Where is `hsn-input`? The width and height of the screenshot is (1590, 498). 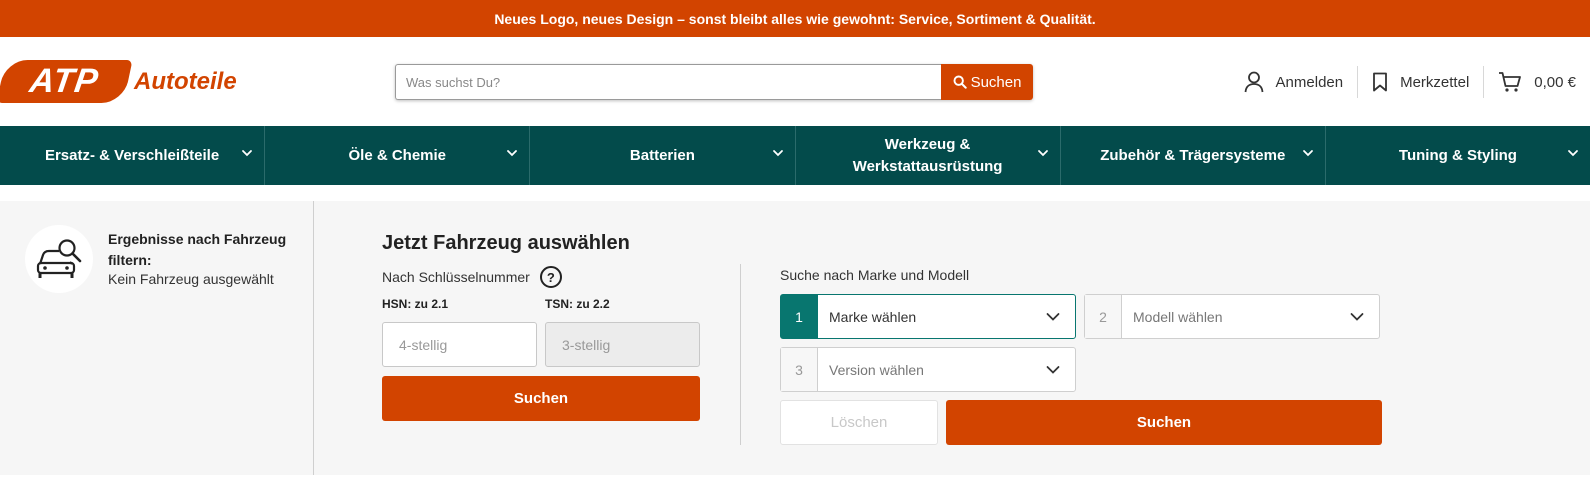
hsn-input is located at coordinates (459, 344).